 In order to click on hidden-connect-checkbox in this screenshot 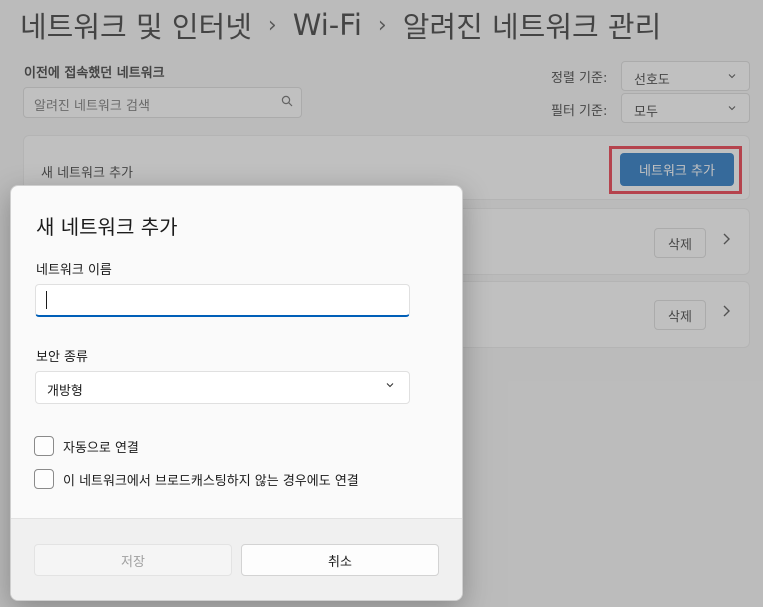, I will do `click(44, 479)`.